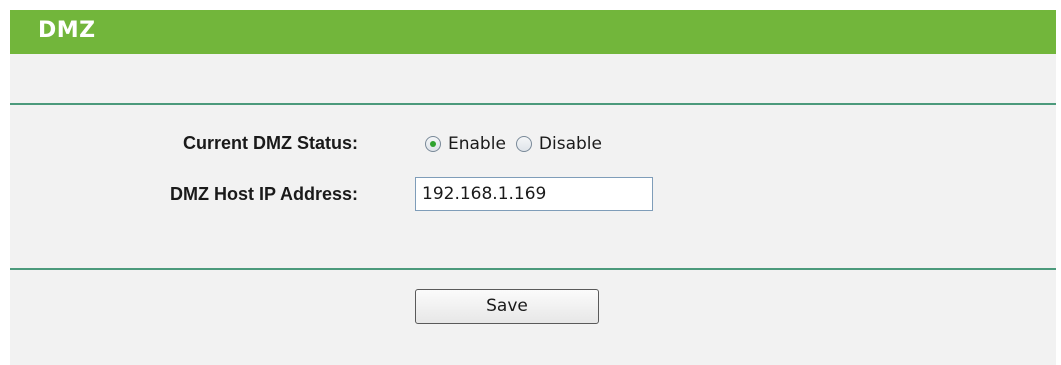  What do you see at coordinates (263, 194) in the screenshot?
I see `dmz-host-ip-label: DMZ Host IP Address:` at bounding box center [263, 194].